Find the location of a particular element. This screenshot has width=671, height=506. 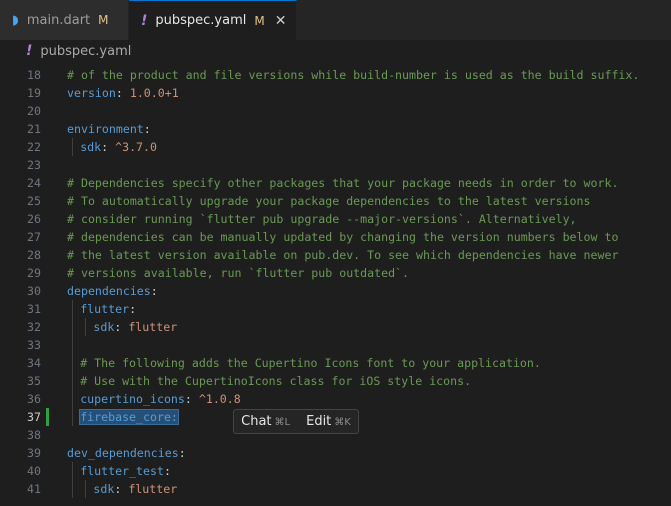

line-number: 18 is located at coordinates (34, 75).